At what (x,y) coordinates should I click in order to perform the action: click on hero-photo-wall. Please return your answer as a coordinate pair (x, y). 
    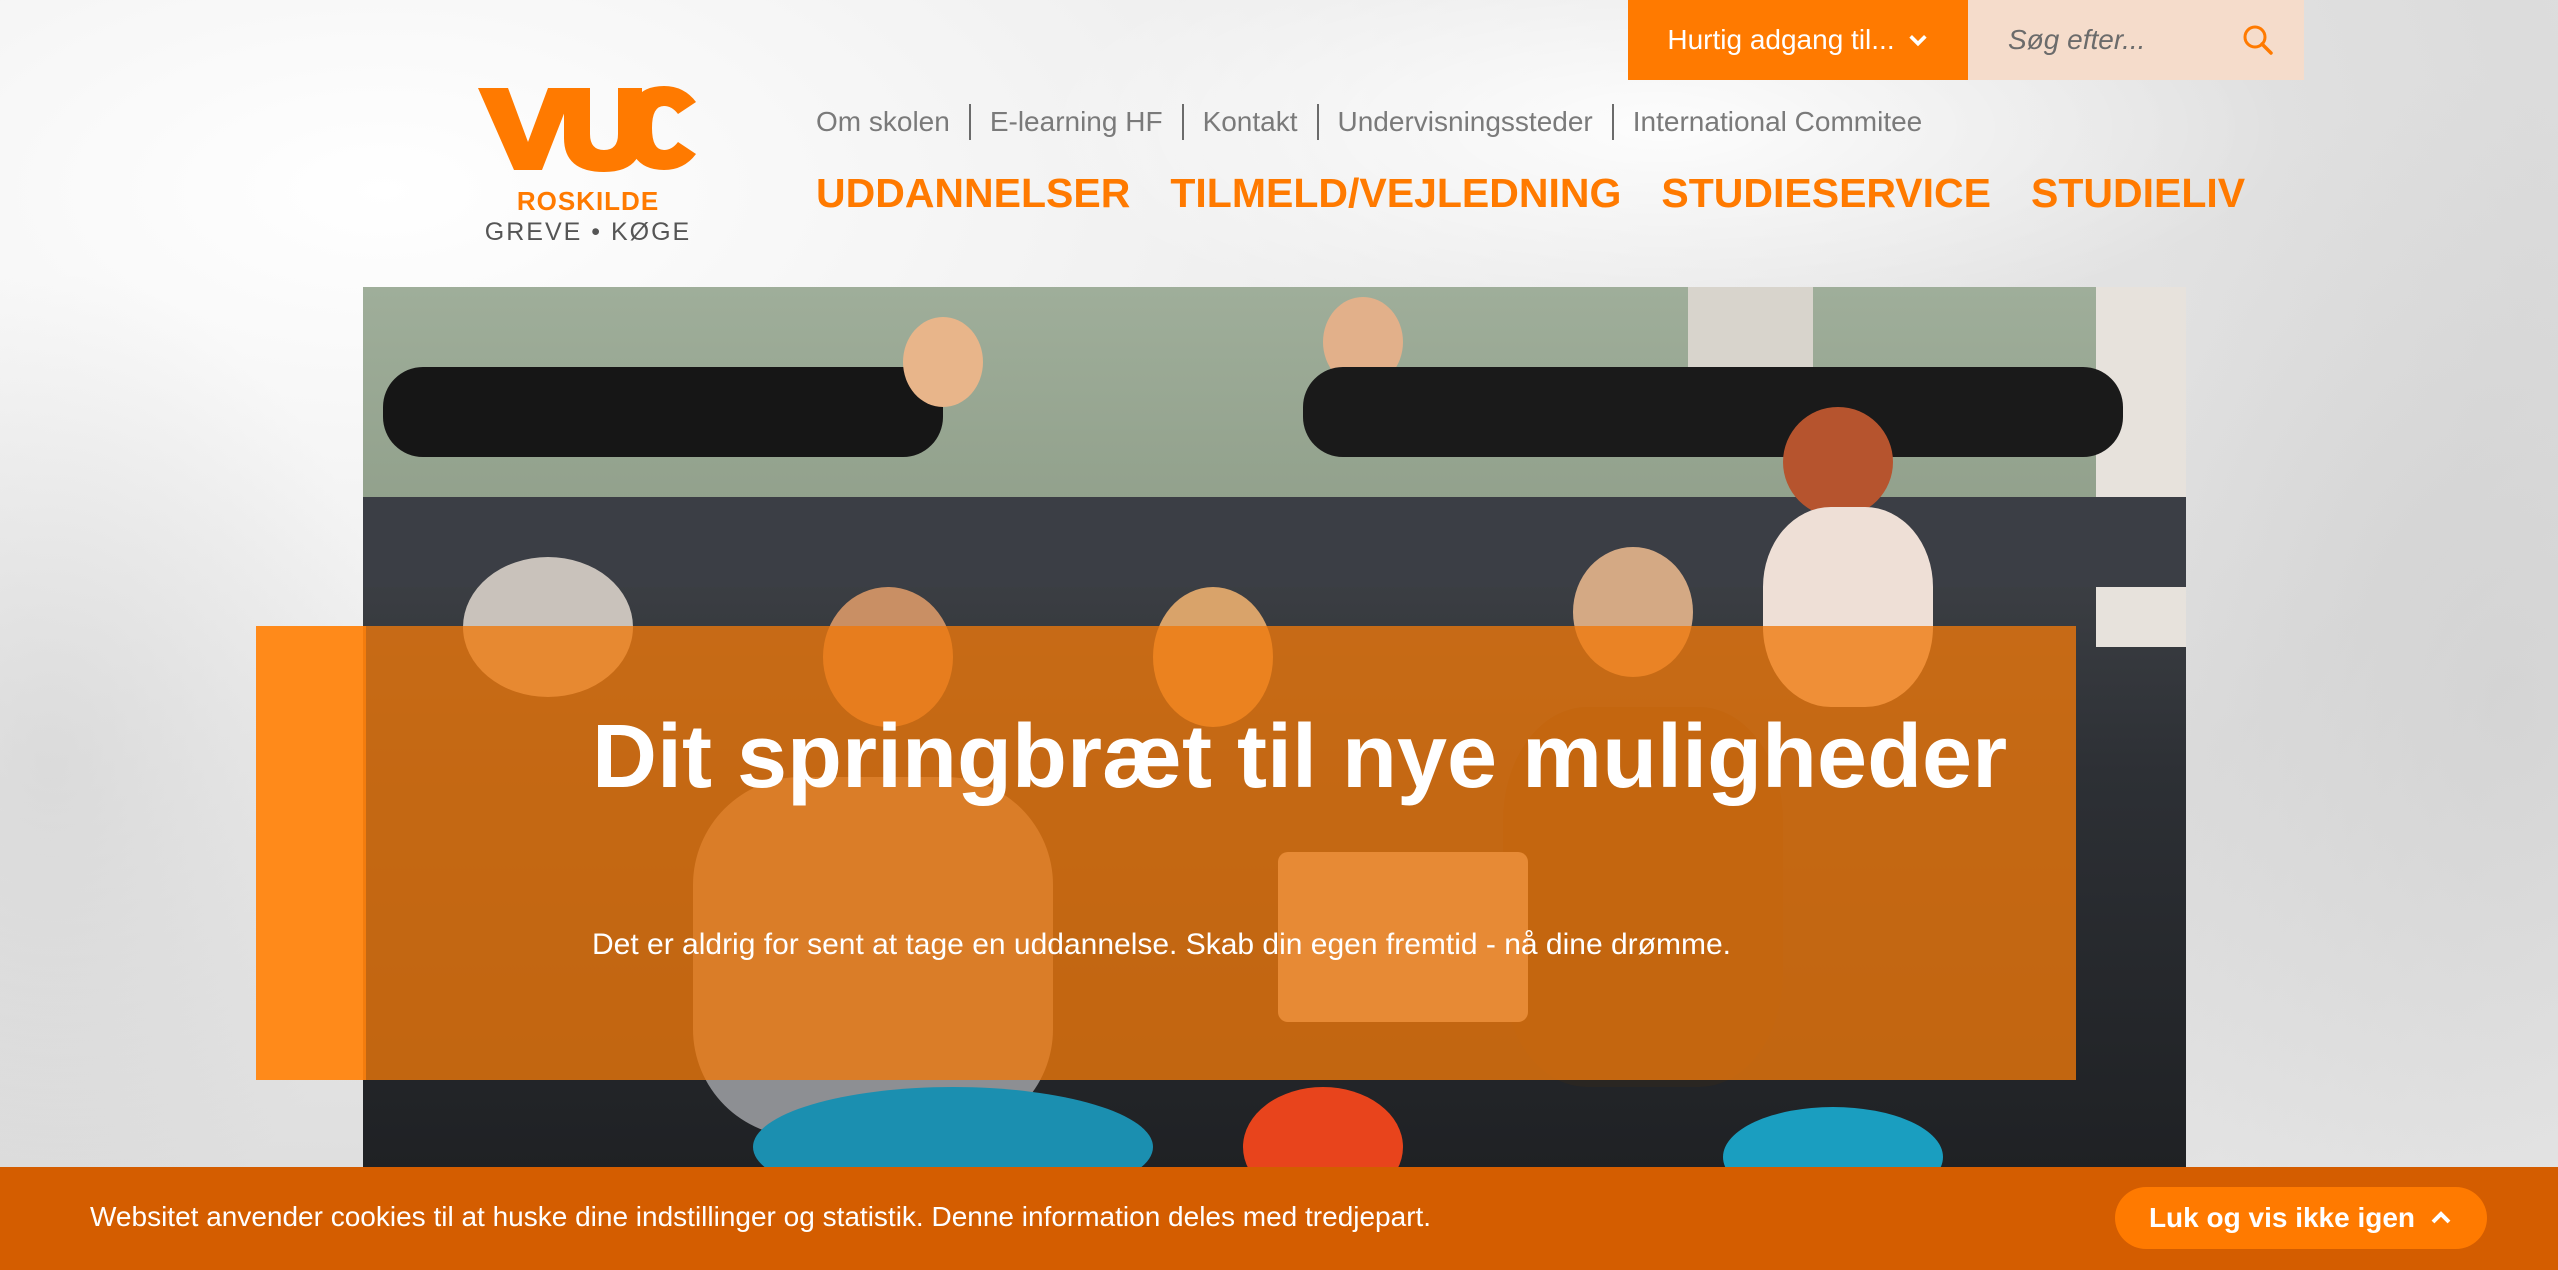
    Looking at the image, I should click on (2141, 467).